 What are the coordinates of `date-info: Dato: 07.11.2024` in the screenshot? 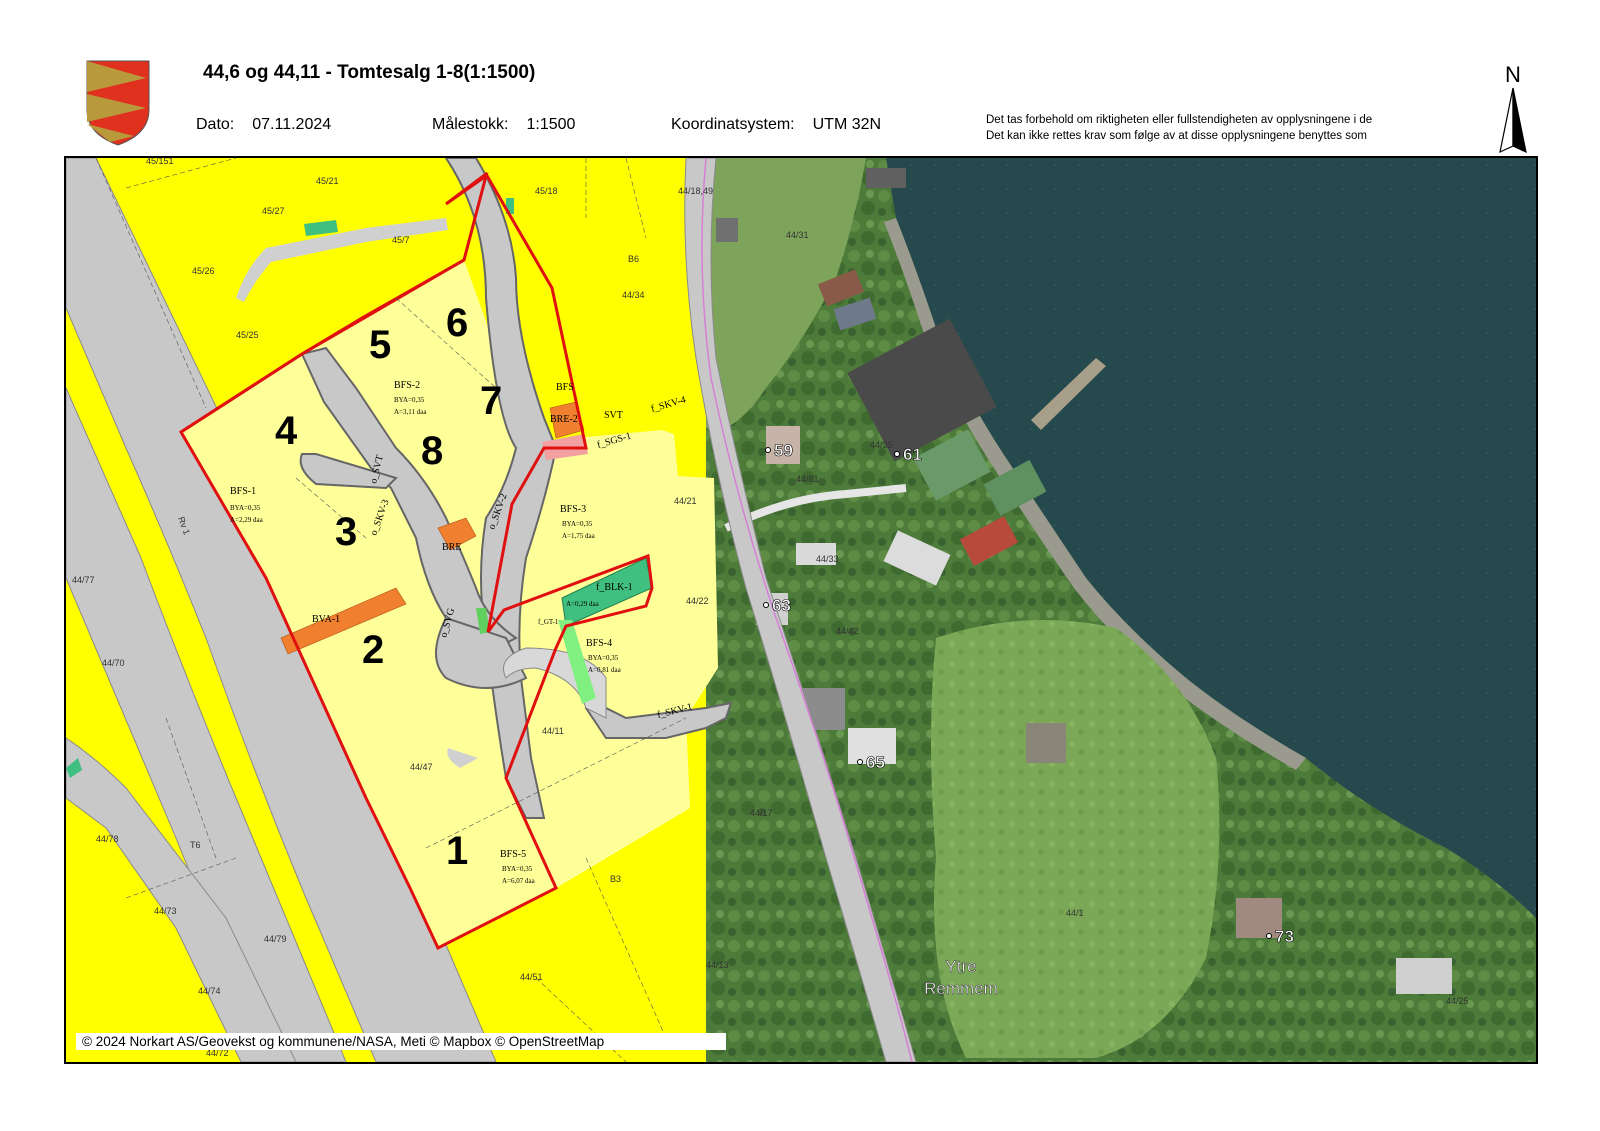 It's located at (263, 125).